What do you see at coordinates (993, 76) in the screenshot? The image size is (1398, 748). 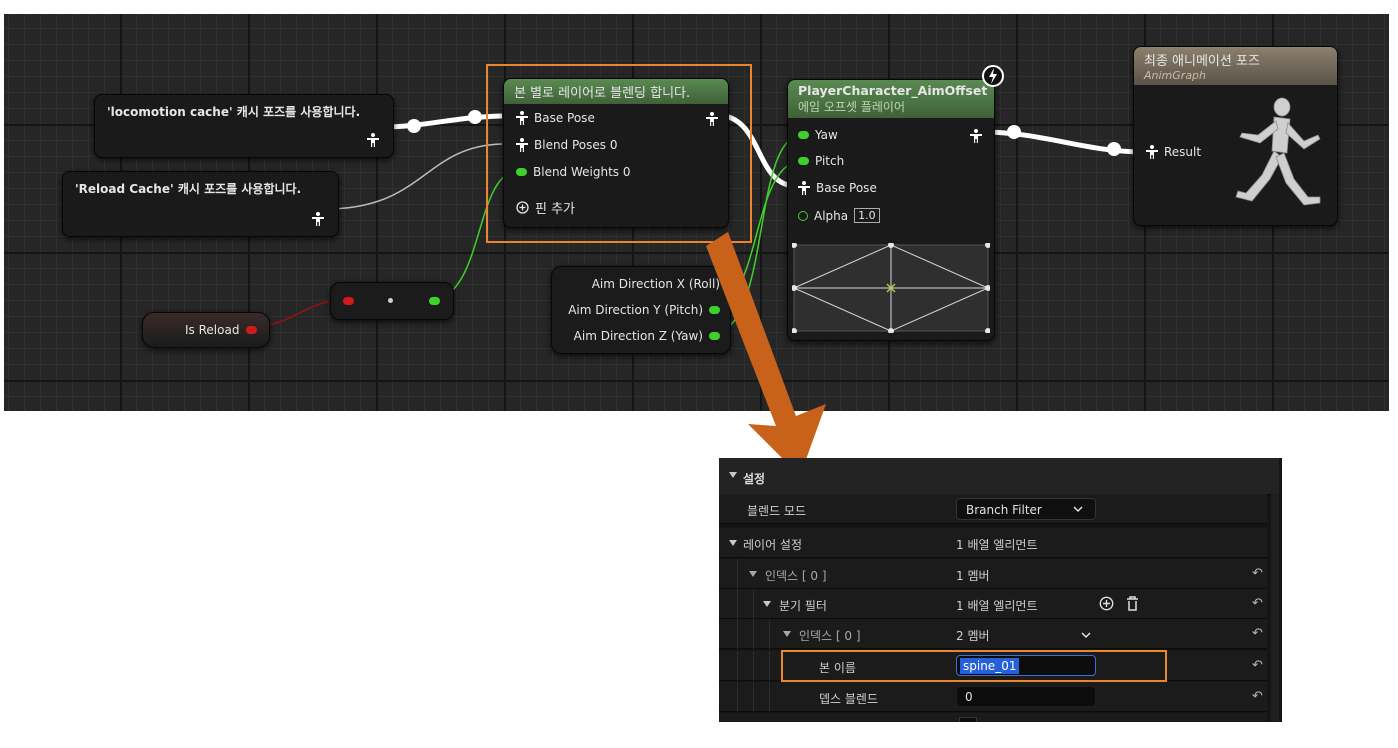 I see `lightning-icon` at bounding box center [993, 76].